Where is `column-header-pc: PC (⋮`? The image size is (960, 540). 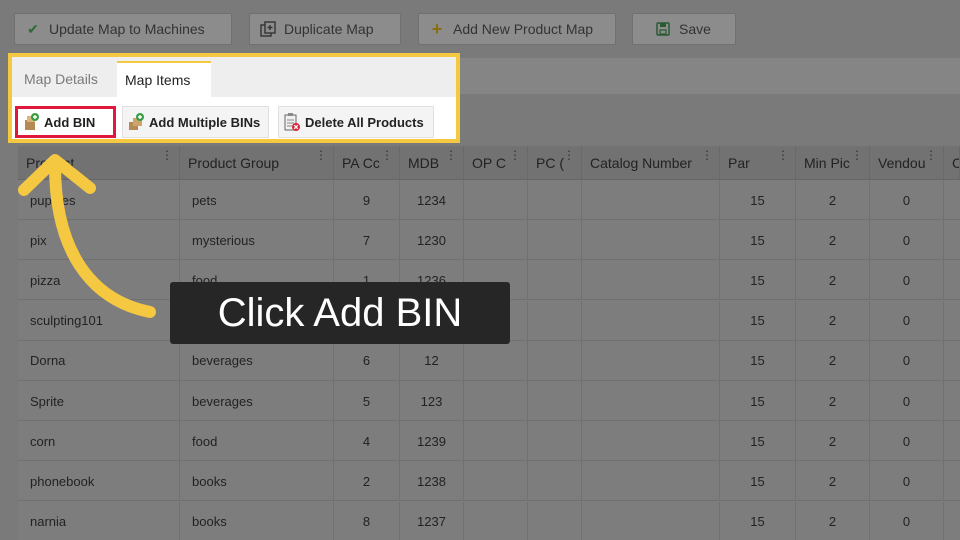 column-header-pc: PC (⋮ is located at coordinates (555, 163).